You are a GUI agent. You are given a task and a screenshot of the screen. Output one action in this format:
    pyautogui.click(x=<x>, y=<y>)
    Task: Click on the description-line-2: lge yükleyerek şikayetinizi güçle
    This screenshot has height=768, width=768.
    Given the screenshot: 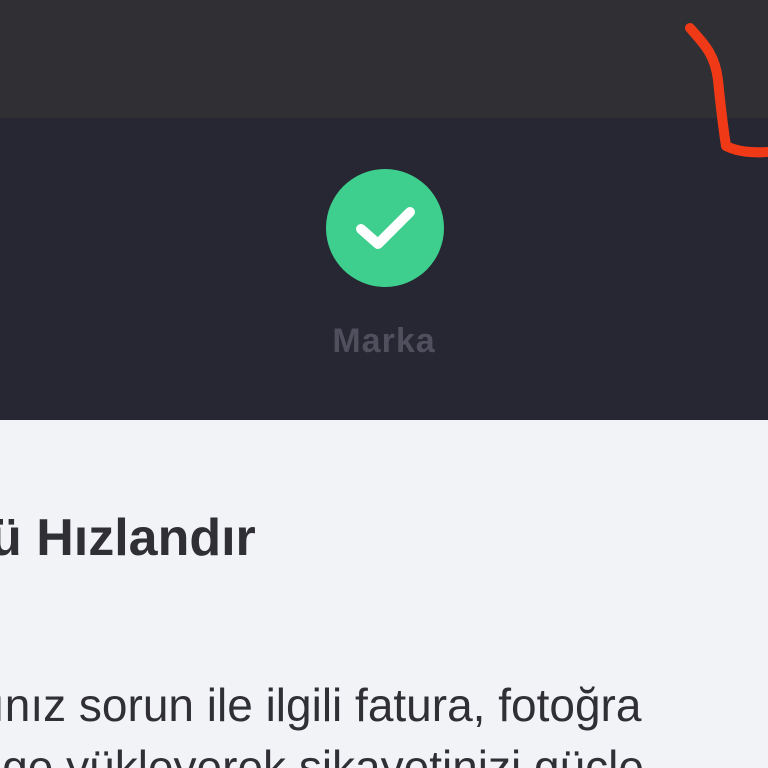 What is the action you would take?
    pyautogui.click(x=322, y=754)
    